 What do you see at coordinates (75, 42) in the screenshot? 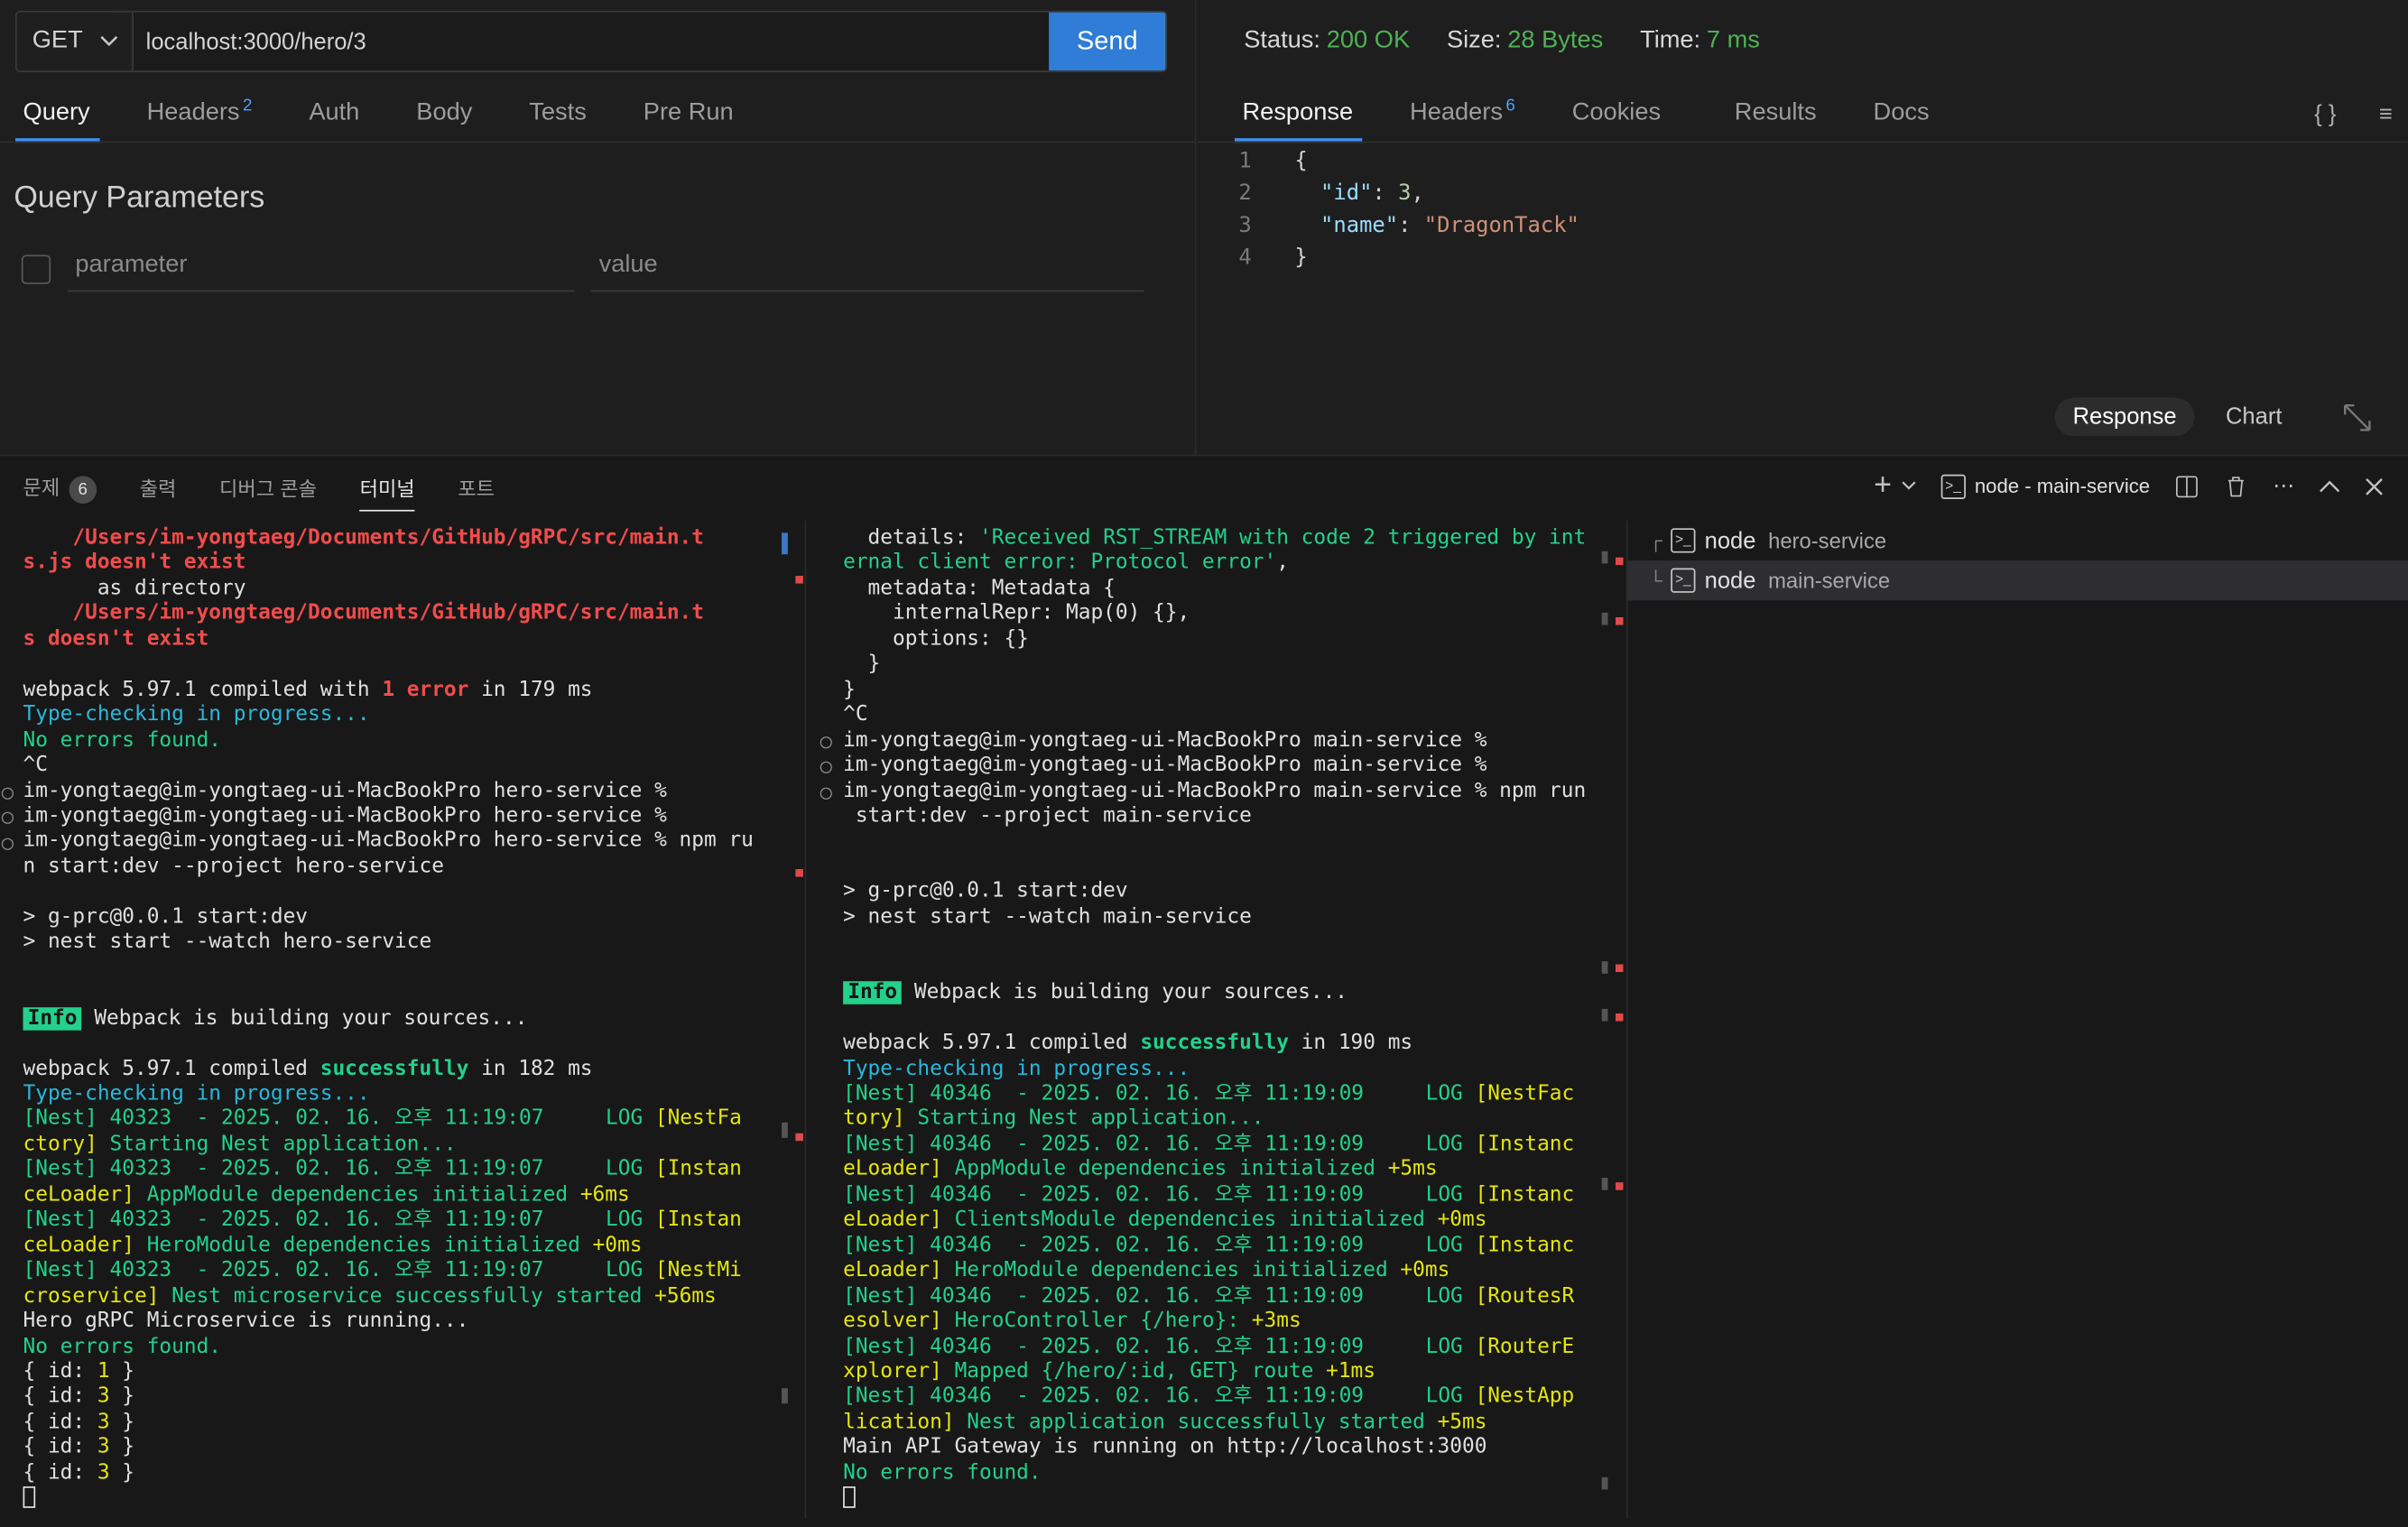
I see `method-select: GET` at bounding box center [75, 42].